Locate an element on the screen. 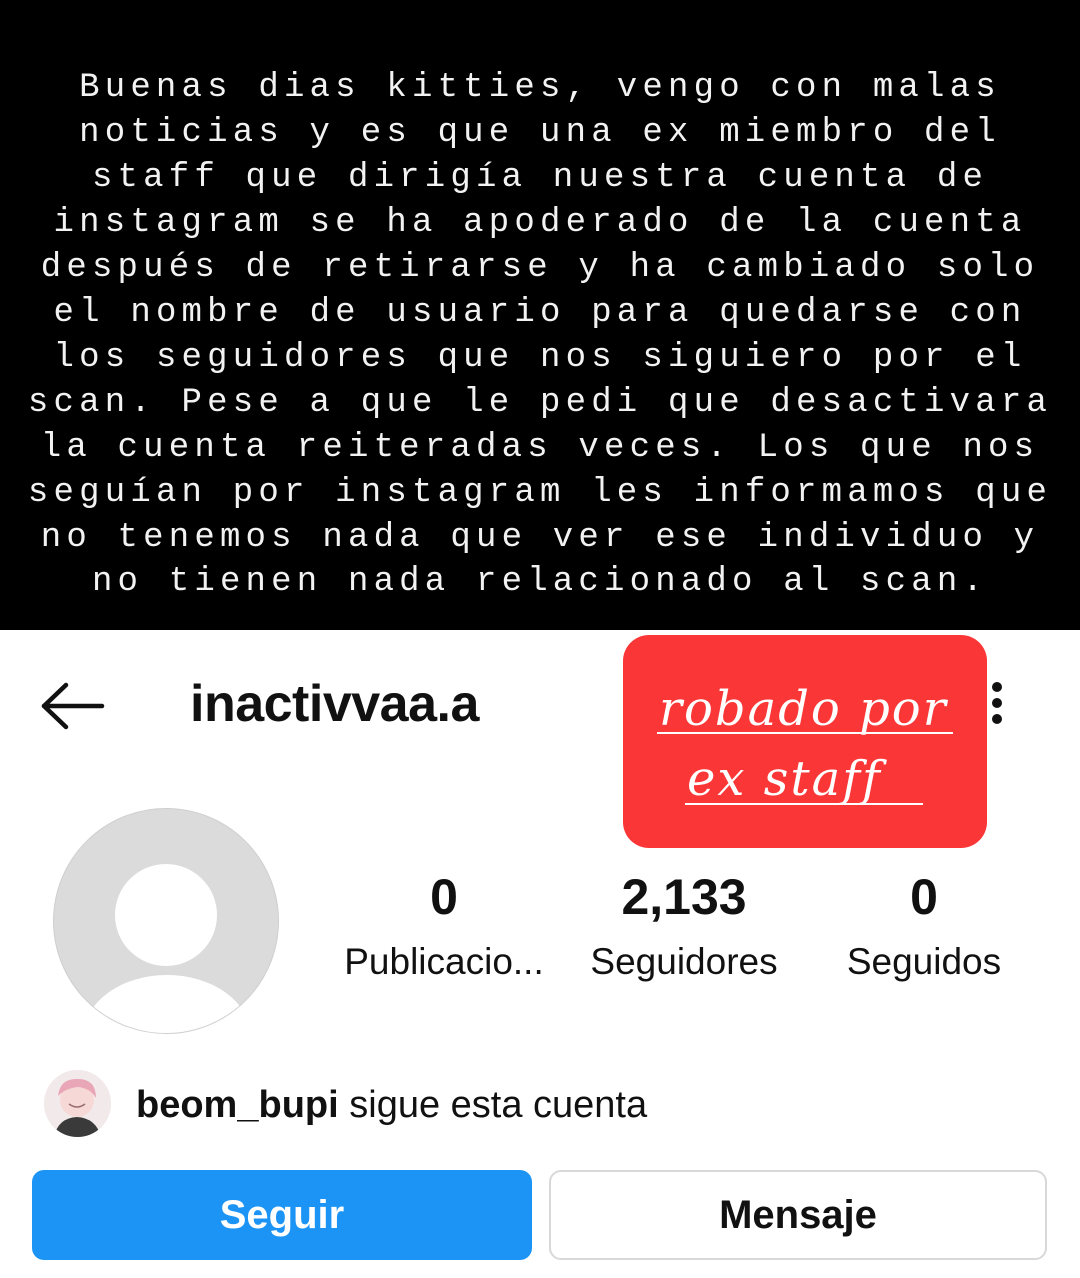 Image resolution: width=1080 pixels, height=1278 pixels. notice-line: scan. Pese a que le pedi que desactivara is located at coordinates (540, 403).